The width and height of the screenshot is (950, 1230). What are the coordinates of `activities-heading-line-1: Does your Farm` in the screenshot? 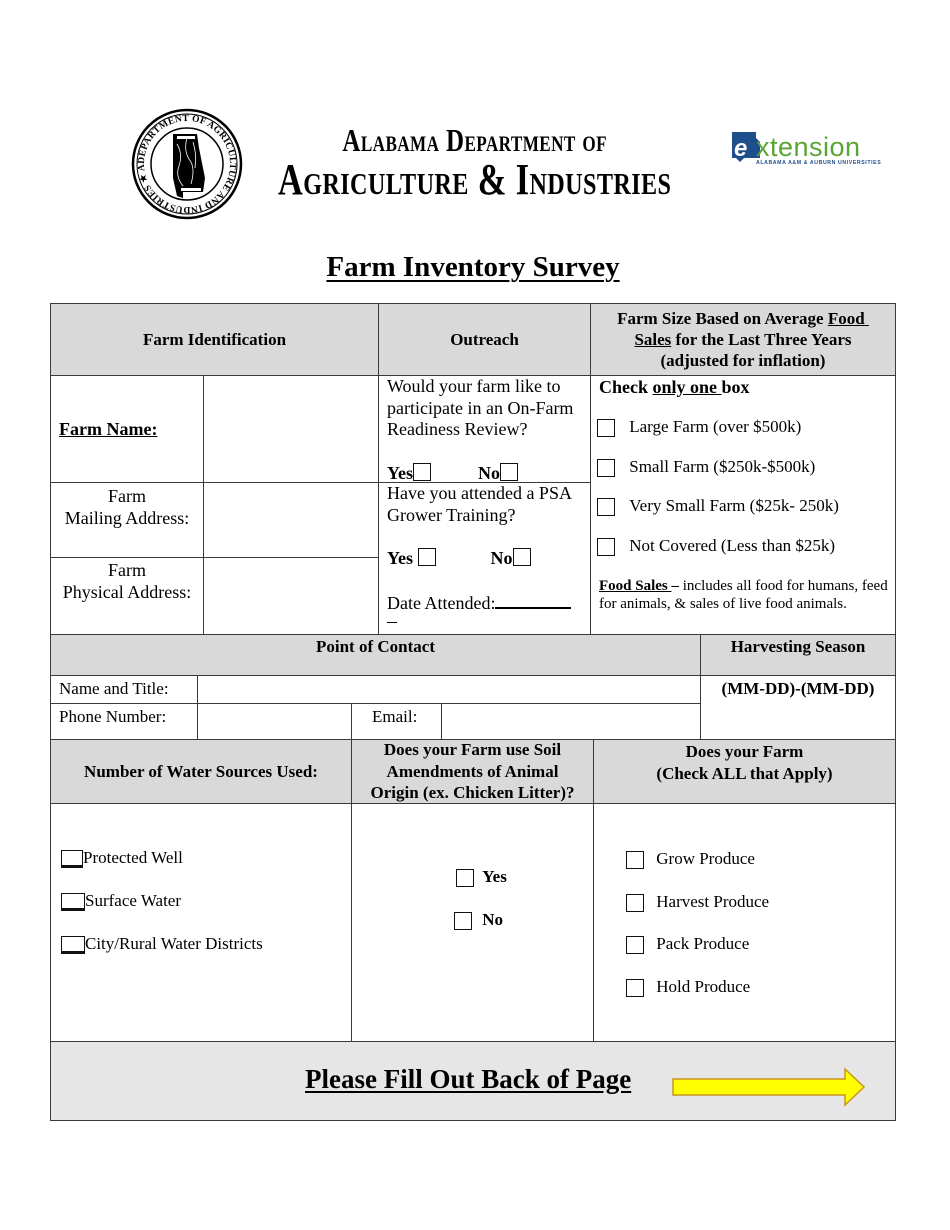 It's located at (744, 751).